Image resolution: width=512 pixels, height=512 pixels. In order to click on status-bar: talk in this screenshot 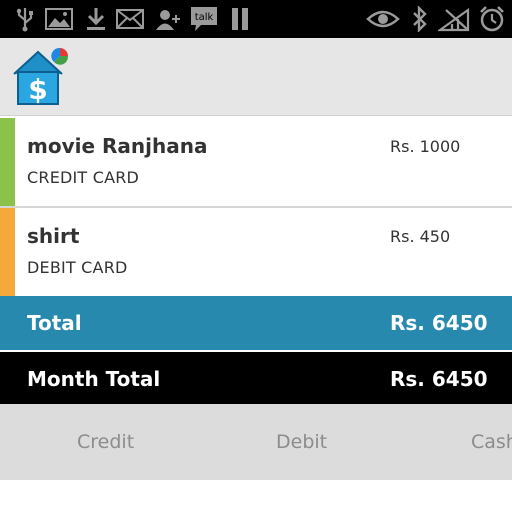, I will do `click(256, 19)`.